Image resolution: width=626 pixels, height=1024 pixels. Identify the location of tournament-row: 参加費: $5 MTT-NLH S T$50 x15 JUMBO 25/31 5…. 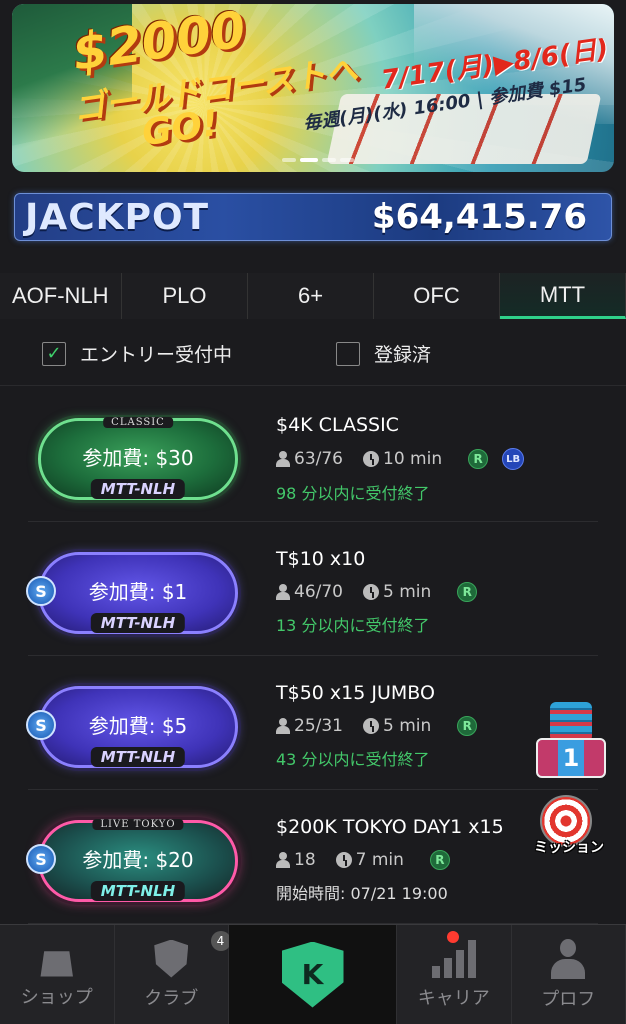
(312, 723).